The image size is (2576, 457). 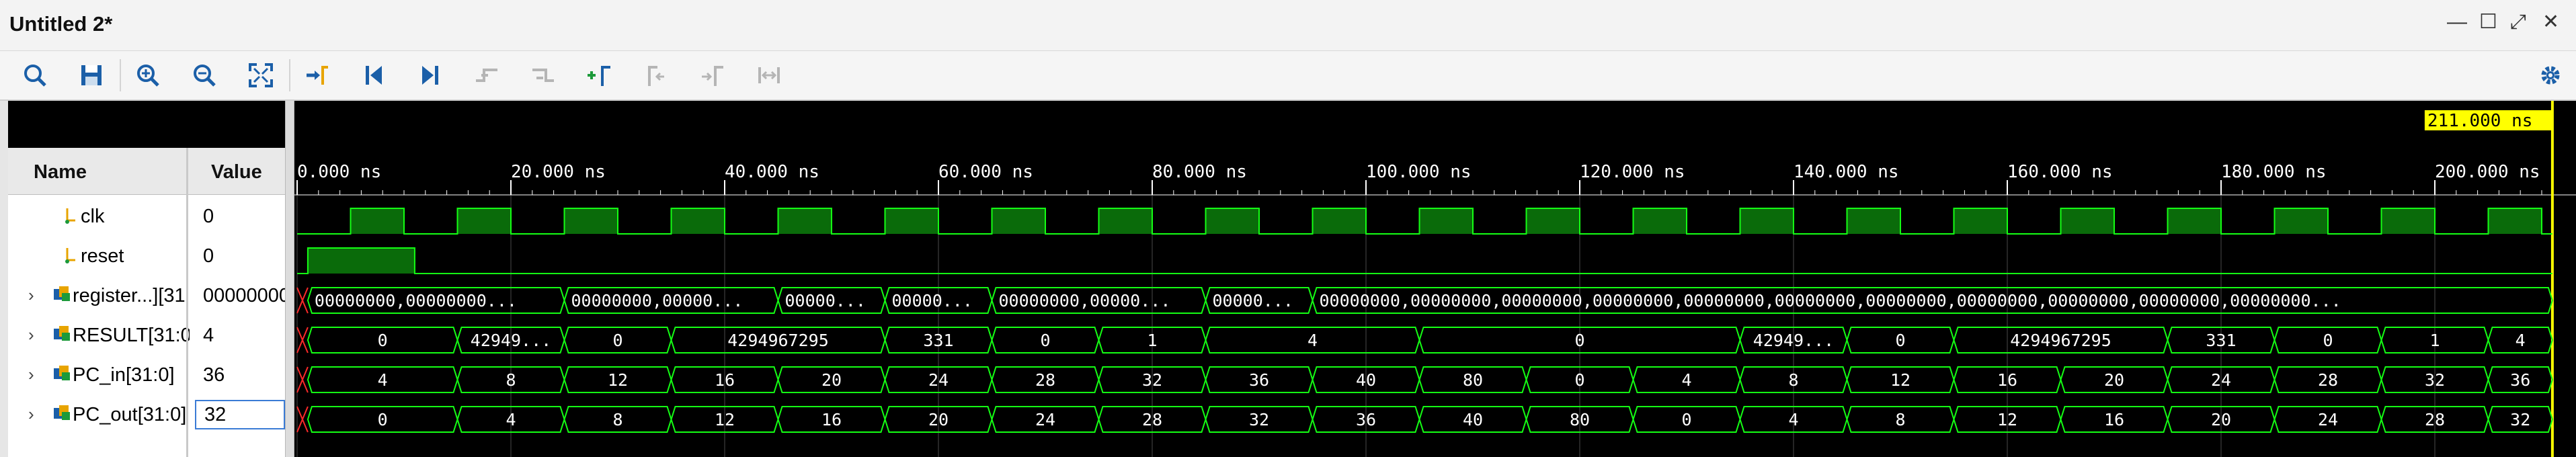 What do you see at coordinates (430, 75) in the screenshot?
I see `go-to-last-time-button` at bounding box center [430, 75].